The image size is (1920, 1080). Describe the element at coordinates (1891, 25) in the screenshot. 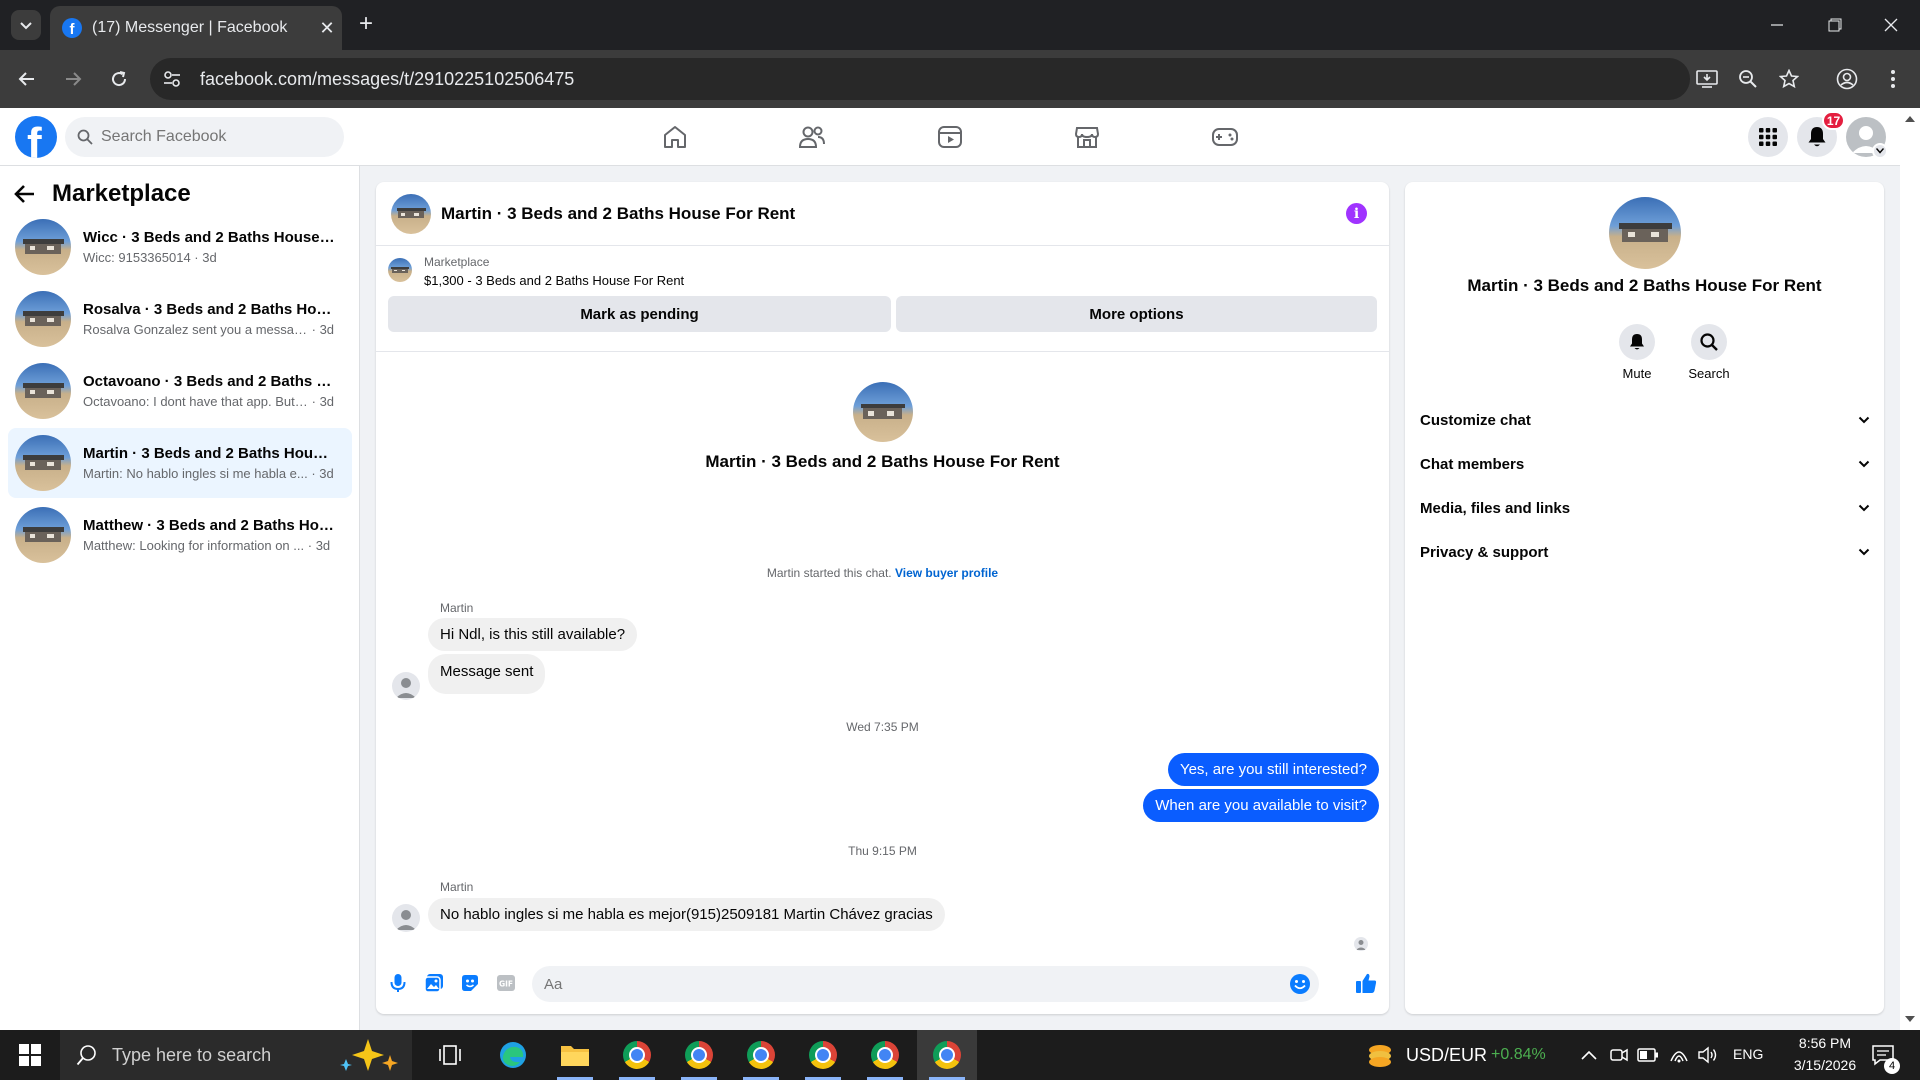

I see `close-window-button` at that location.